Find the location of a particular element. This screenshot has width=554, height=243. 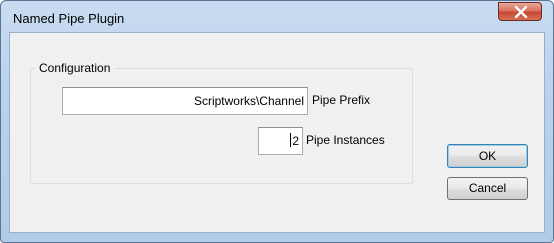

pipe-instances-label: Pipe Instances is located at coordinates (345, 140).